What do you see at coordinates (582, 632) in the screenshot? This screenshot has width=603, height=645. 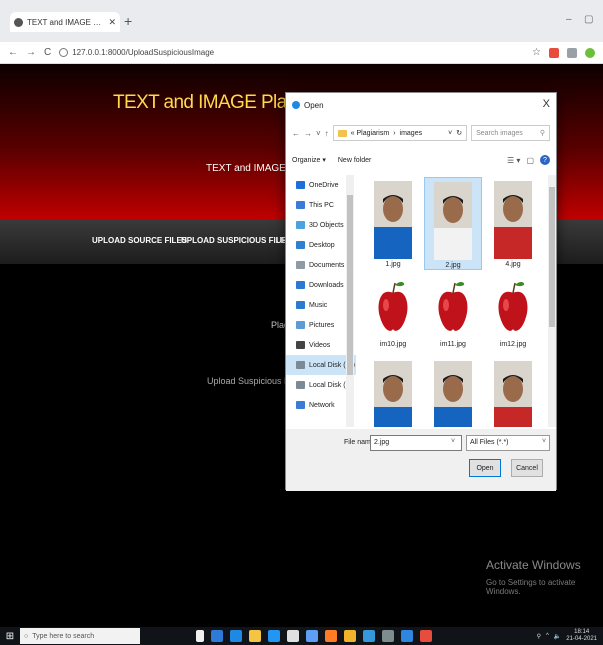 I see `clock-time: 18:14` at bounding box center [582, 632].